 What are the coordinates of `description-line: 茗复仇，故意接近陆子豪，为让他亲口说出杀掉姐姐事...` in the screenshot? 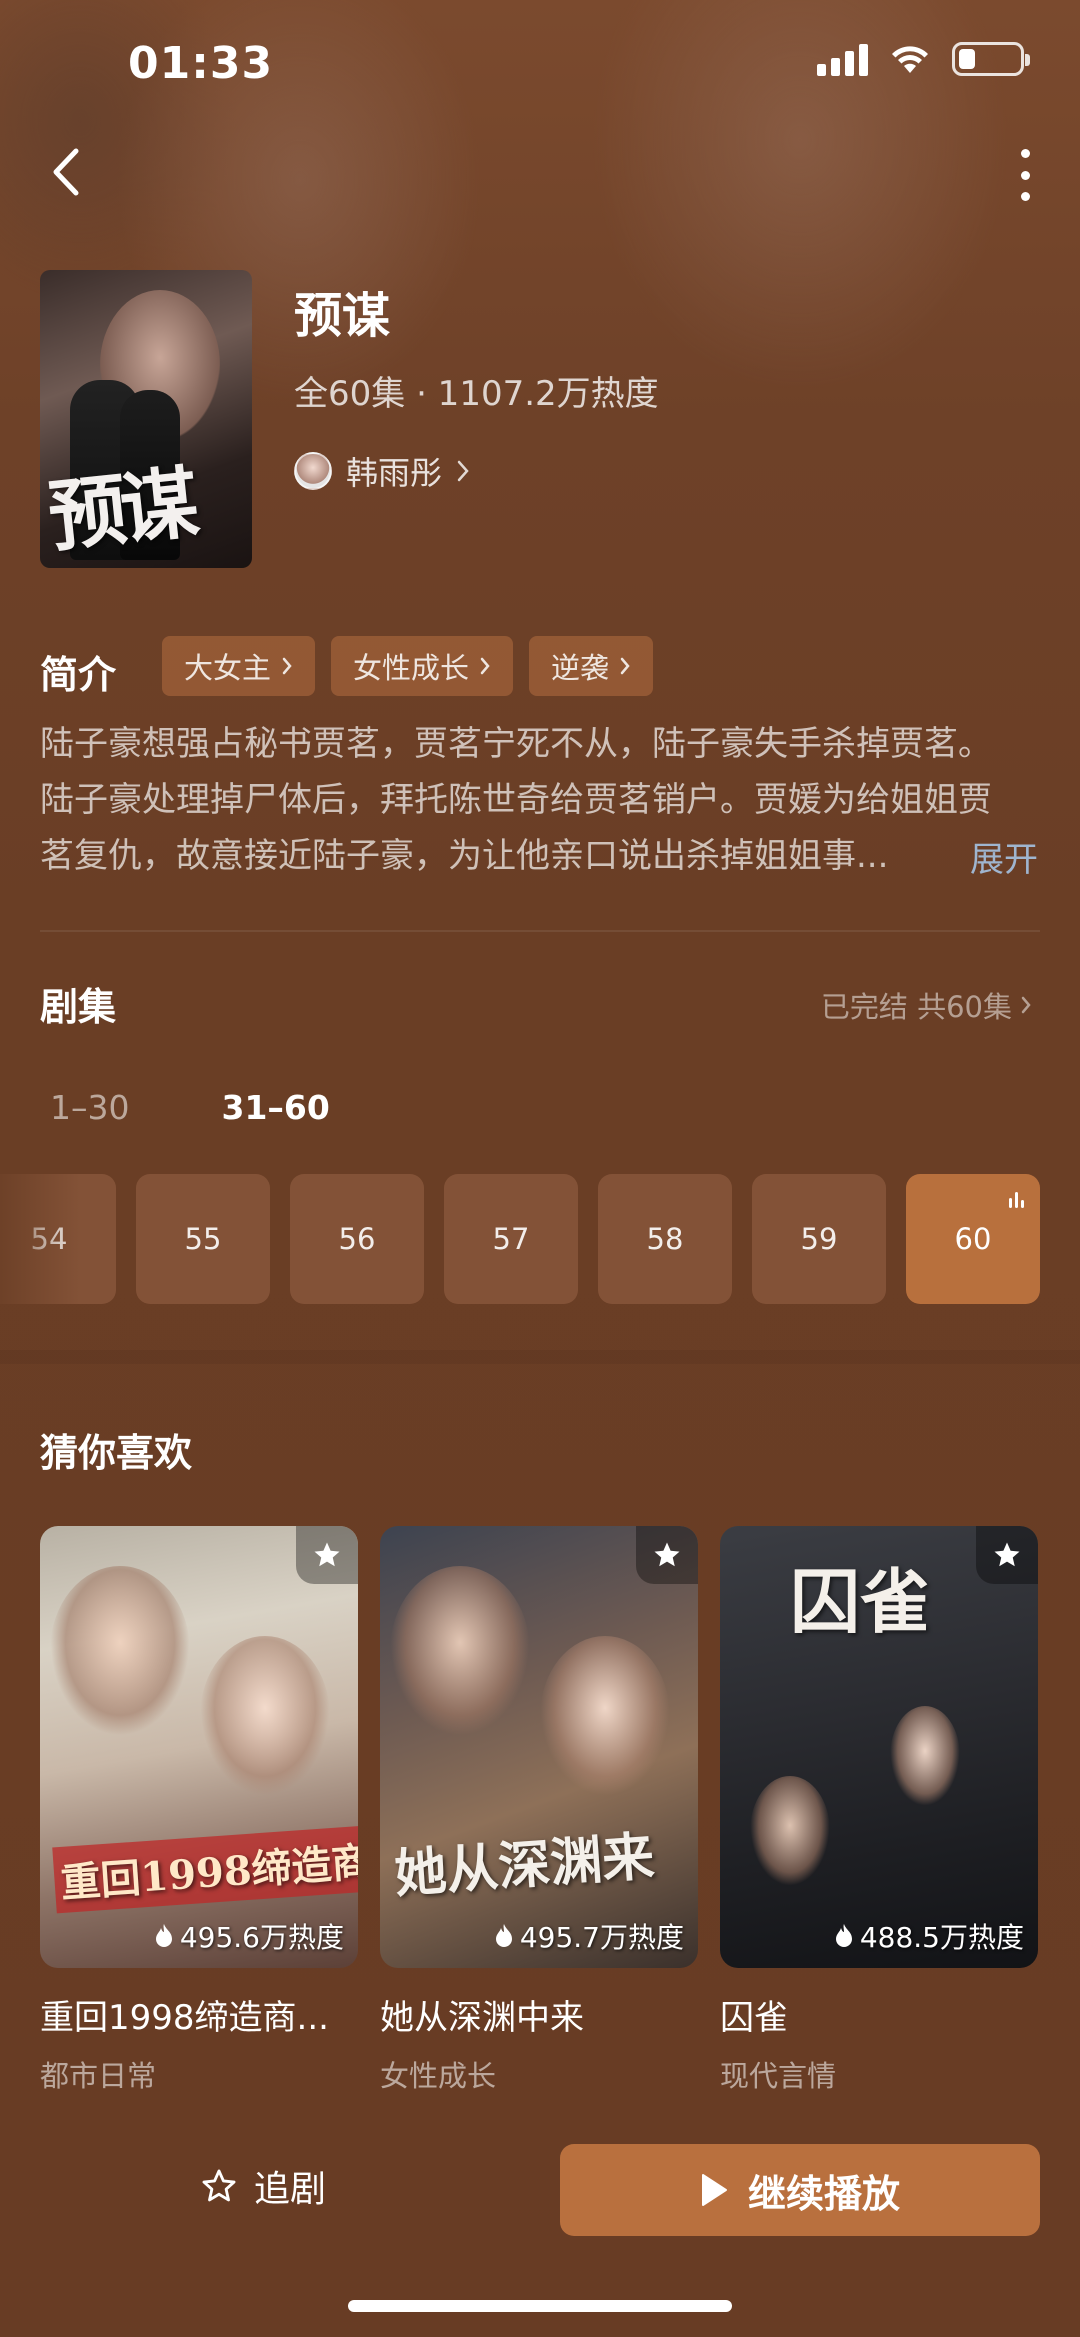 It's located at (464, 856).